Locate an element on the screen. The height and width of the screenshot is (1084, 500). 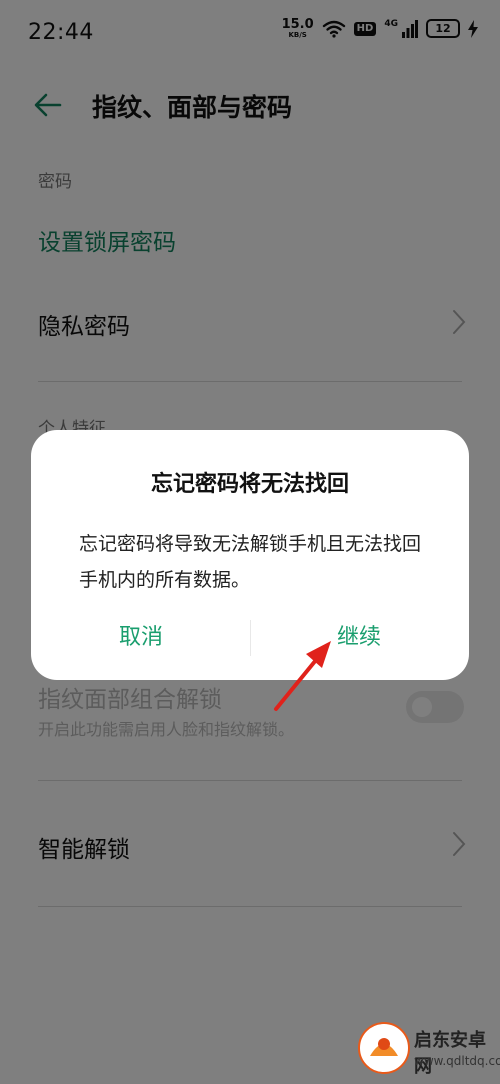
watermark-title: 启东安卓网 is located at coordinates (450, 1053).